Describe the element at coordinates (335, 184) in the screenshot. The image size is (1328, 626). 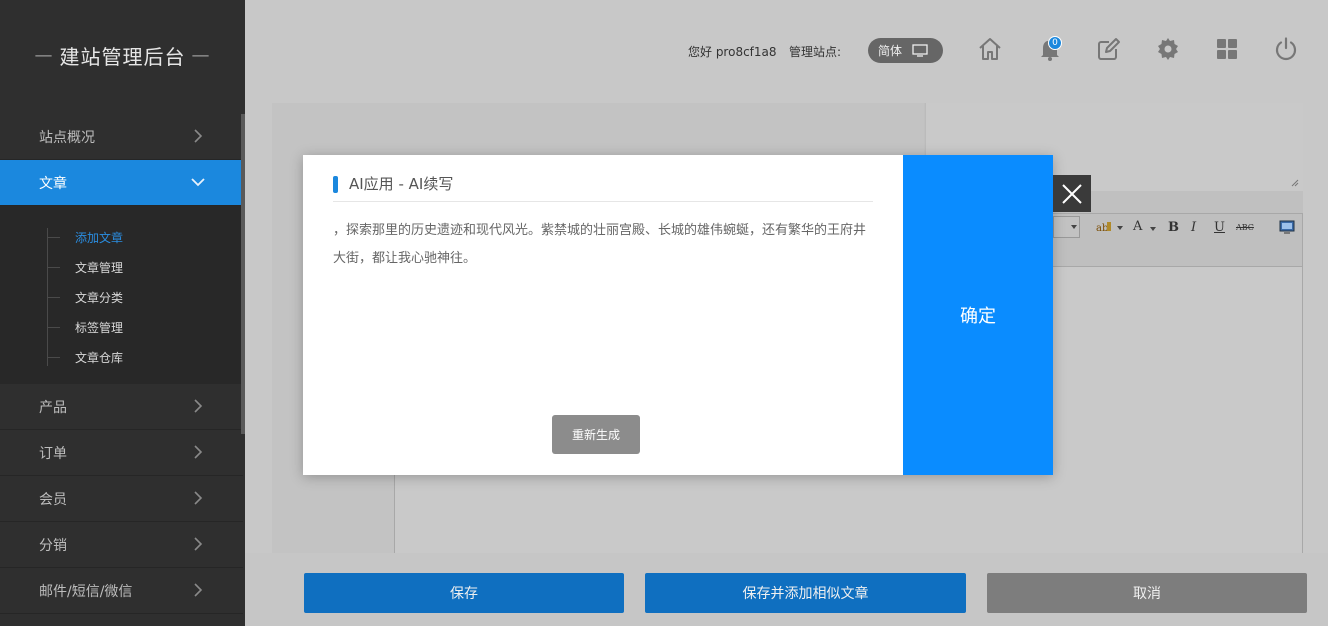
I see `title-accent-bar` at that location.